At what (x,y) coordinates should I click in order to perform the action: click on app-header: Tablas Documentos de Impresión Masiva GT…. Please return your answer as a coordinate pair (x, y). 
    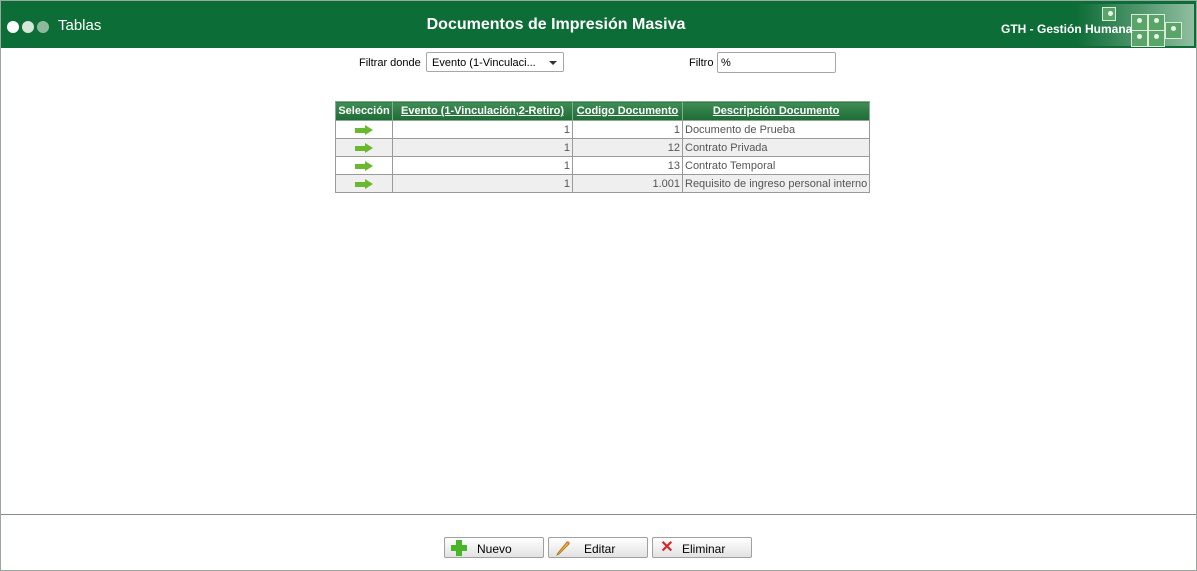
    Looking at the image, I should click on (598, 24).